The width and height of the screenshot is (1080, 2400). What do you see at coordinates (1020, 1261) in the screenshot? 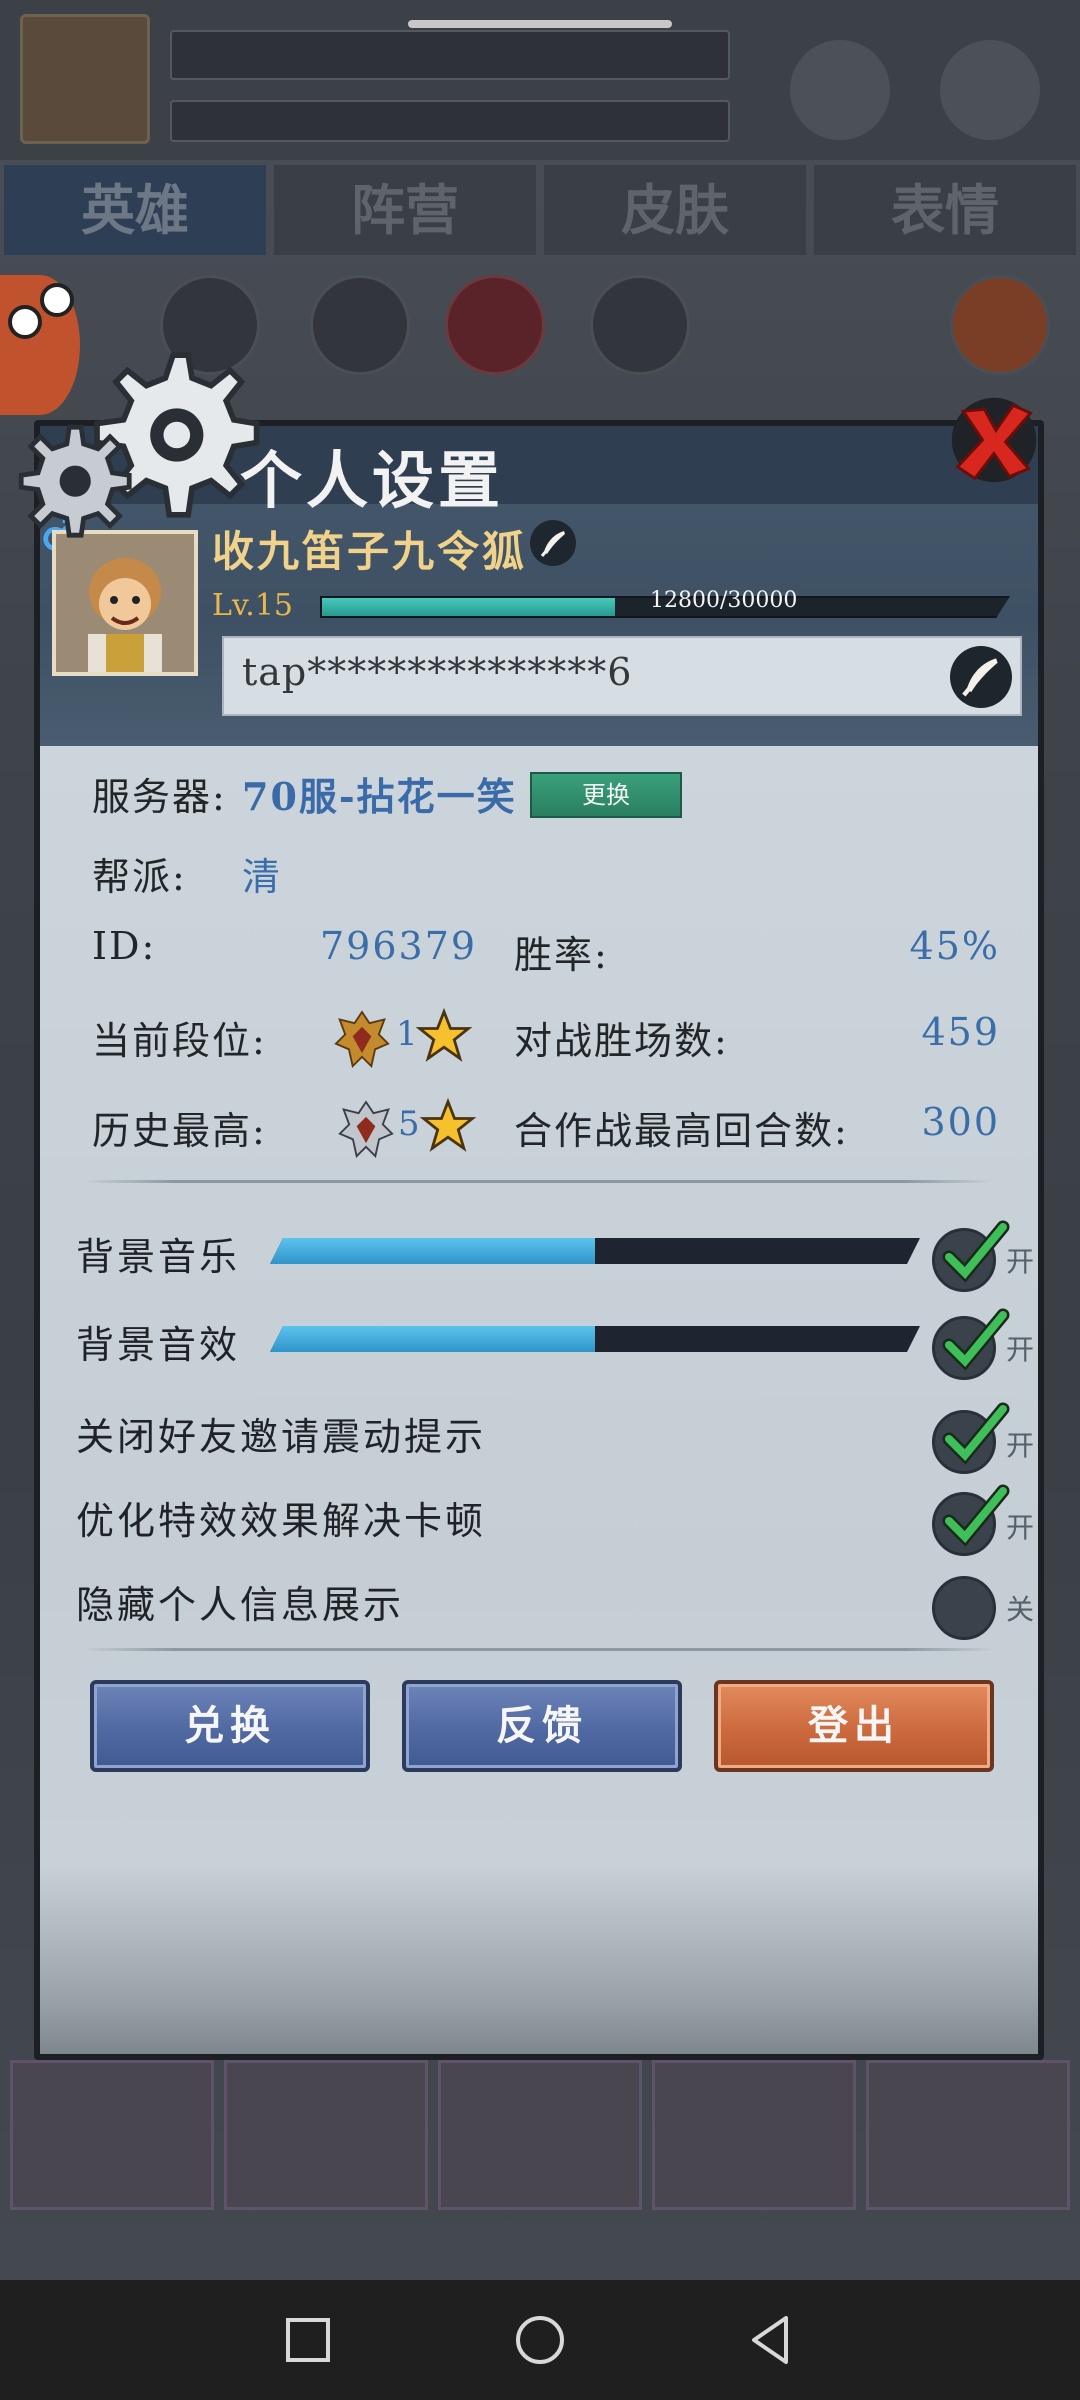
I see `bgm-state: 开` at bounding box center [1020, 1261].